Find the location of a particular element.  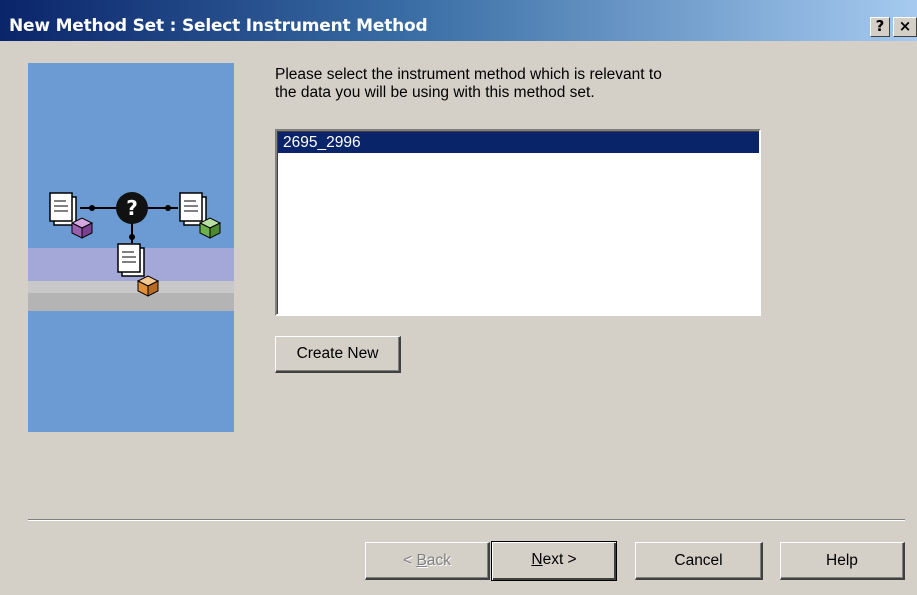

help-title-button: ? is located at coordinates (880, 27).